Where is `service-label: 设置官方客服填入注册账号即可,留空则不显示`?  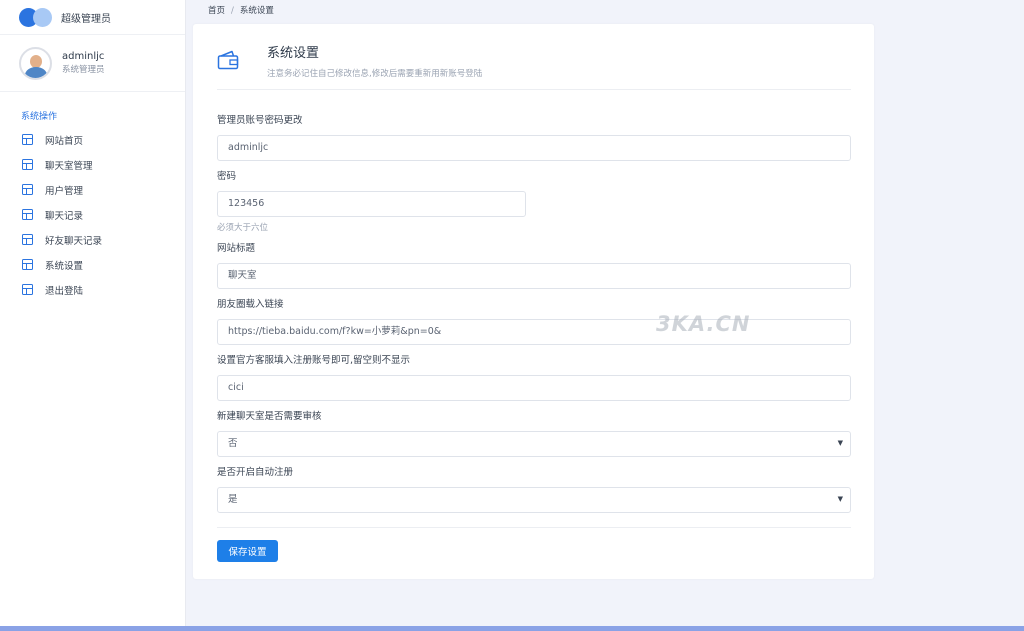 service-label: 设置官方客服填入注册账号即可,留空则不显示 is located at coordinates (314, 360).